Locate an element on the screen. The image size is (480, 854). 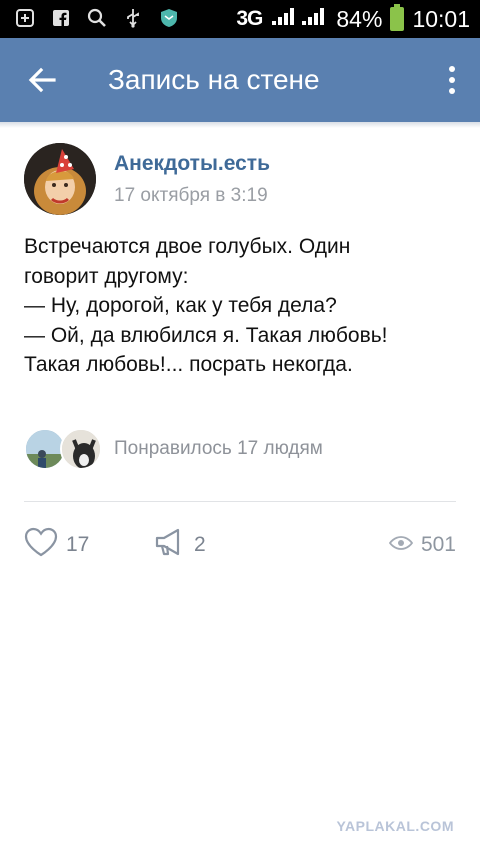
more-vert-icon is located at coordinates (452, 80).